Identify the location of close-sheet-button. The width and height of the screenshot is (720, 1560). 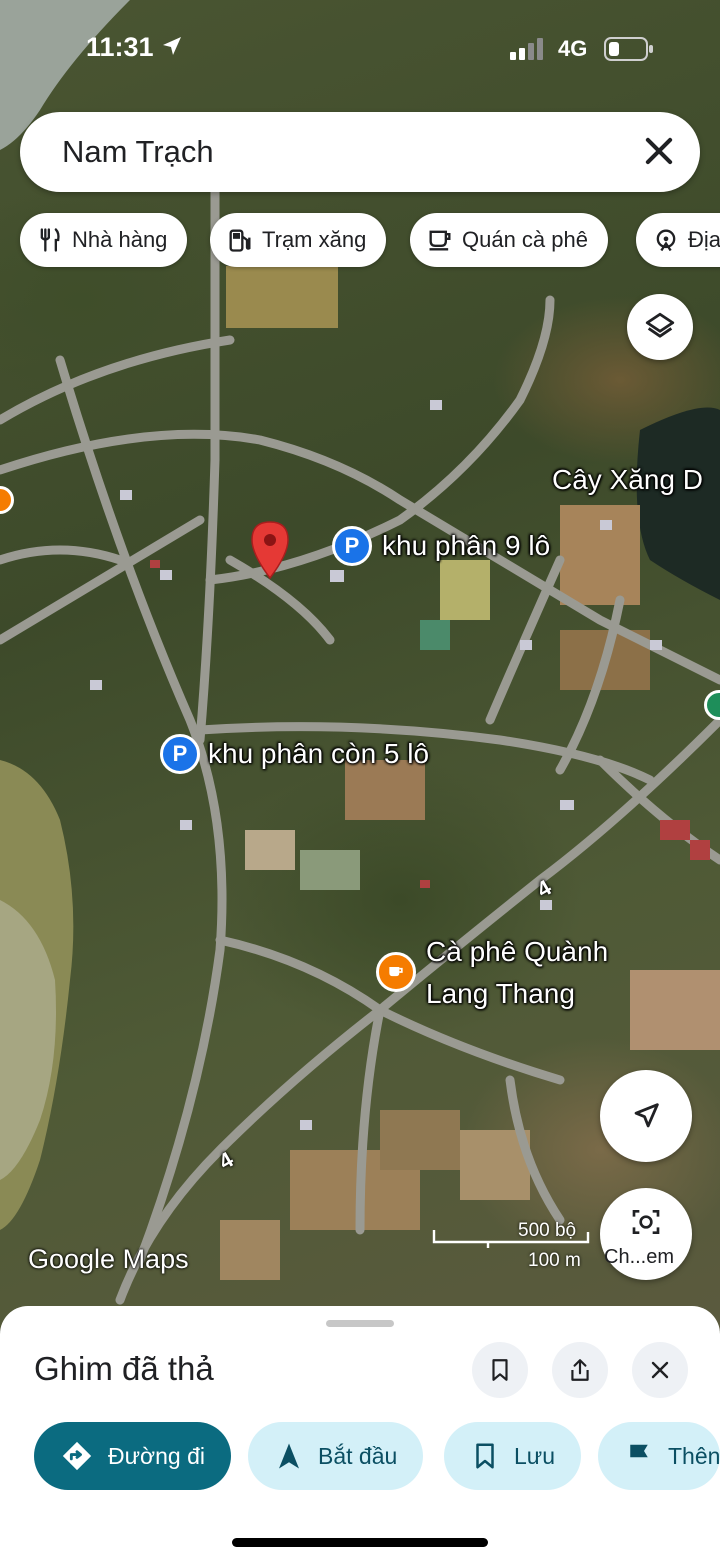
(660, 1370).